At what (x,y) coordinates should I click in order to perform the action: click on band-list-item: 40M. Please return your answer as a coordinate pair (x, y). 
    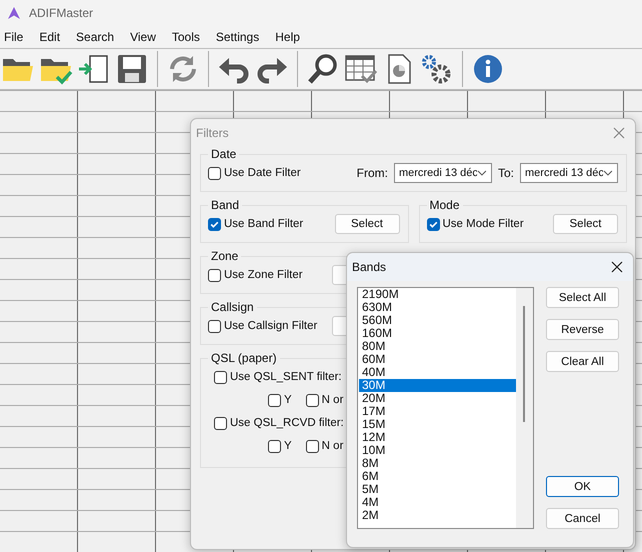
    Looking at the image, I should click on (437, 372).